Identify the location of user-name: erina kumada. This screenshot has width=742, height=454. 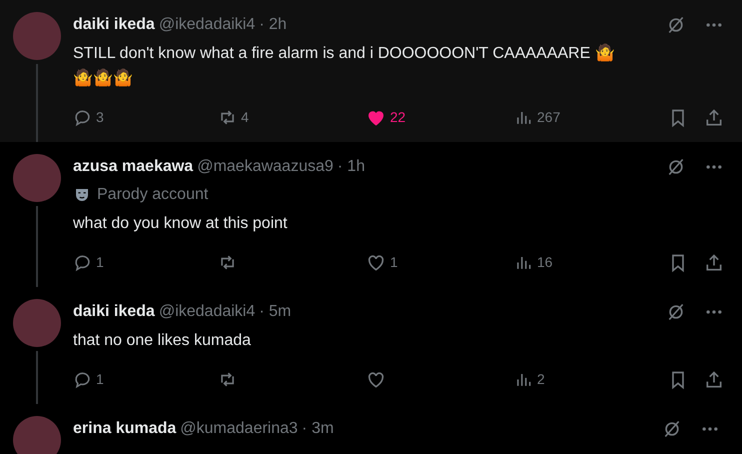
(124, 429).